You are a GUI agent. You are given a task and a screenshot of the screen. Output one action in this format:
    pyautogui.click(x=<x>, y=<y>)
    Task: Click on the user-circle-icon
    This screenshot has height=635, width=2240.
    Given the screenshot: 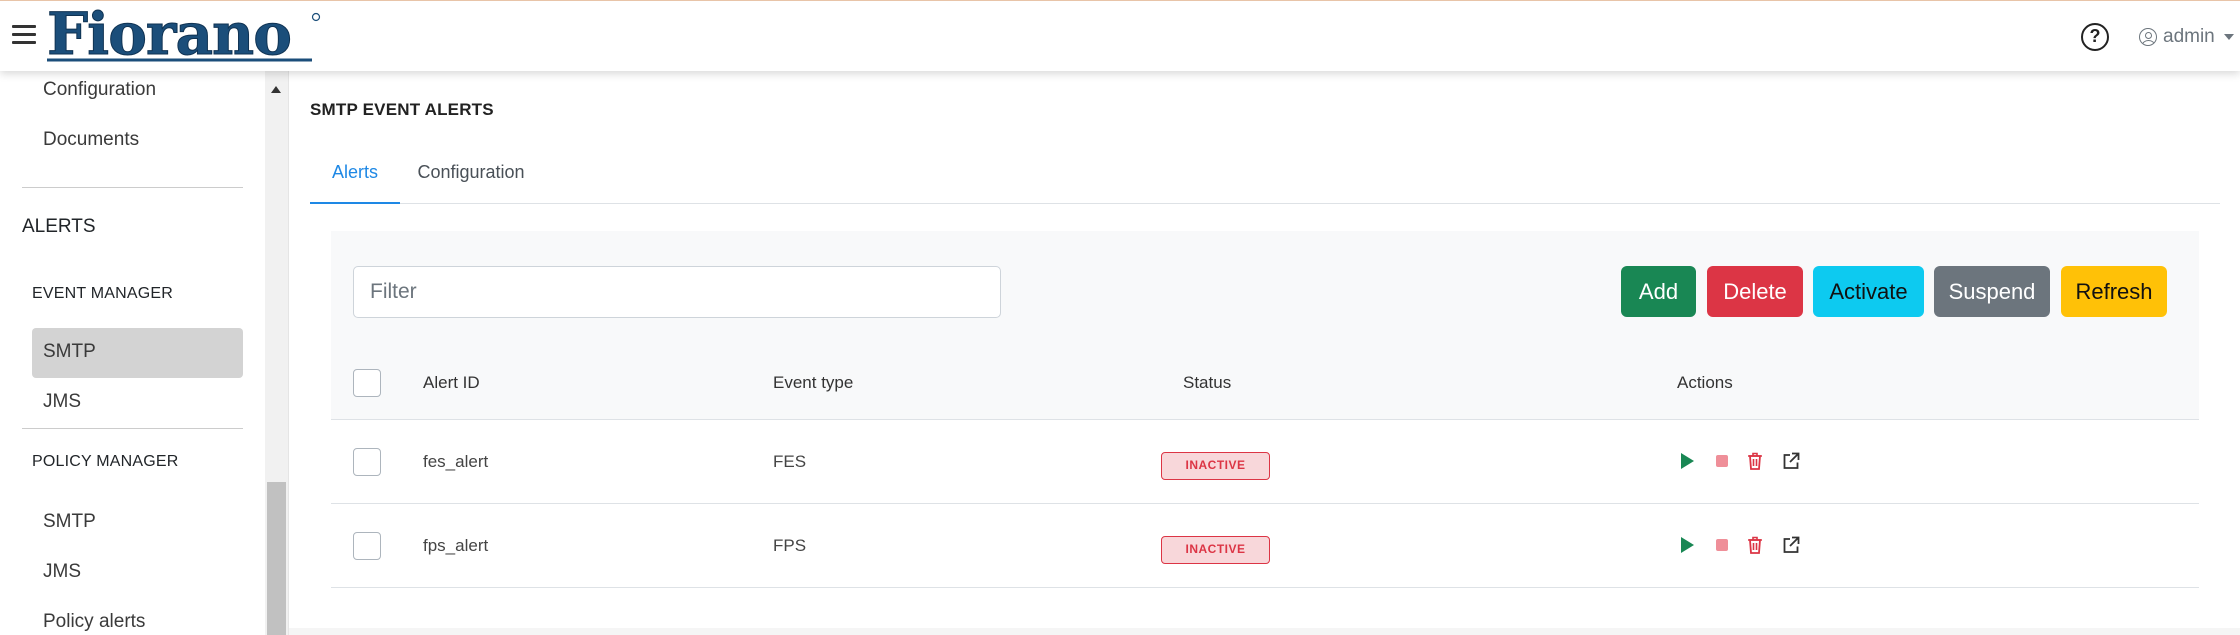 What is the action you would take?
    pyautogui.click(x=2148, y=37)
    